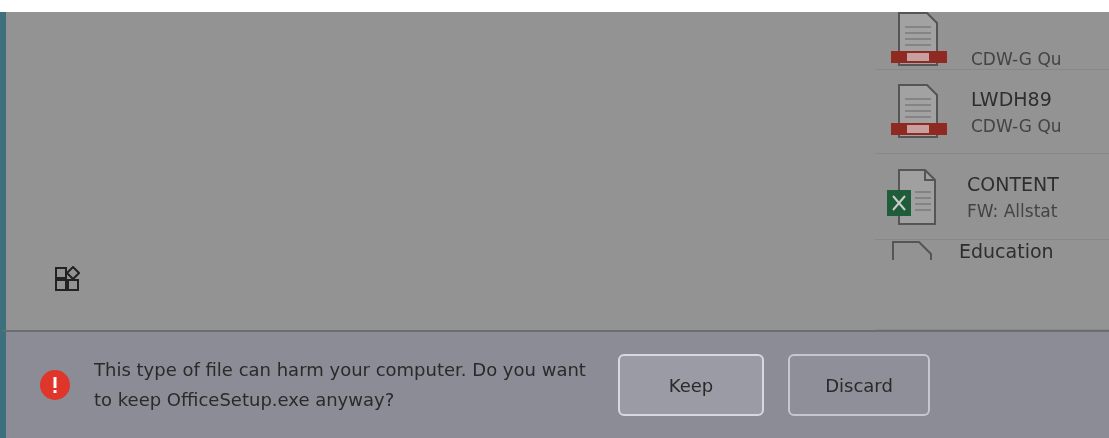 Image resolution: width=1109 pixels, height=438 pixels. I want to click on keep-button: Keep, so click(691, 385).